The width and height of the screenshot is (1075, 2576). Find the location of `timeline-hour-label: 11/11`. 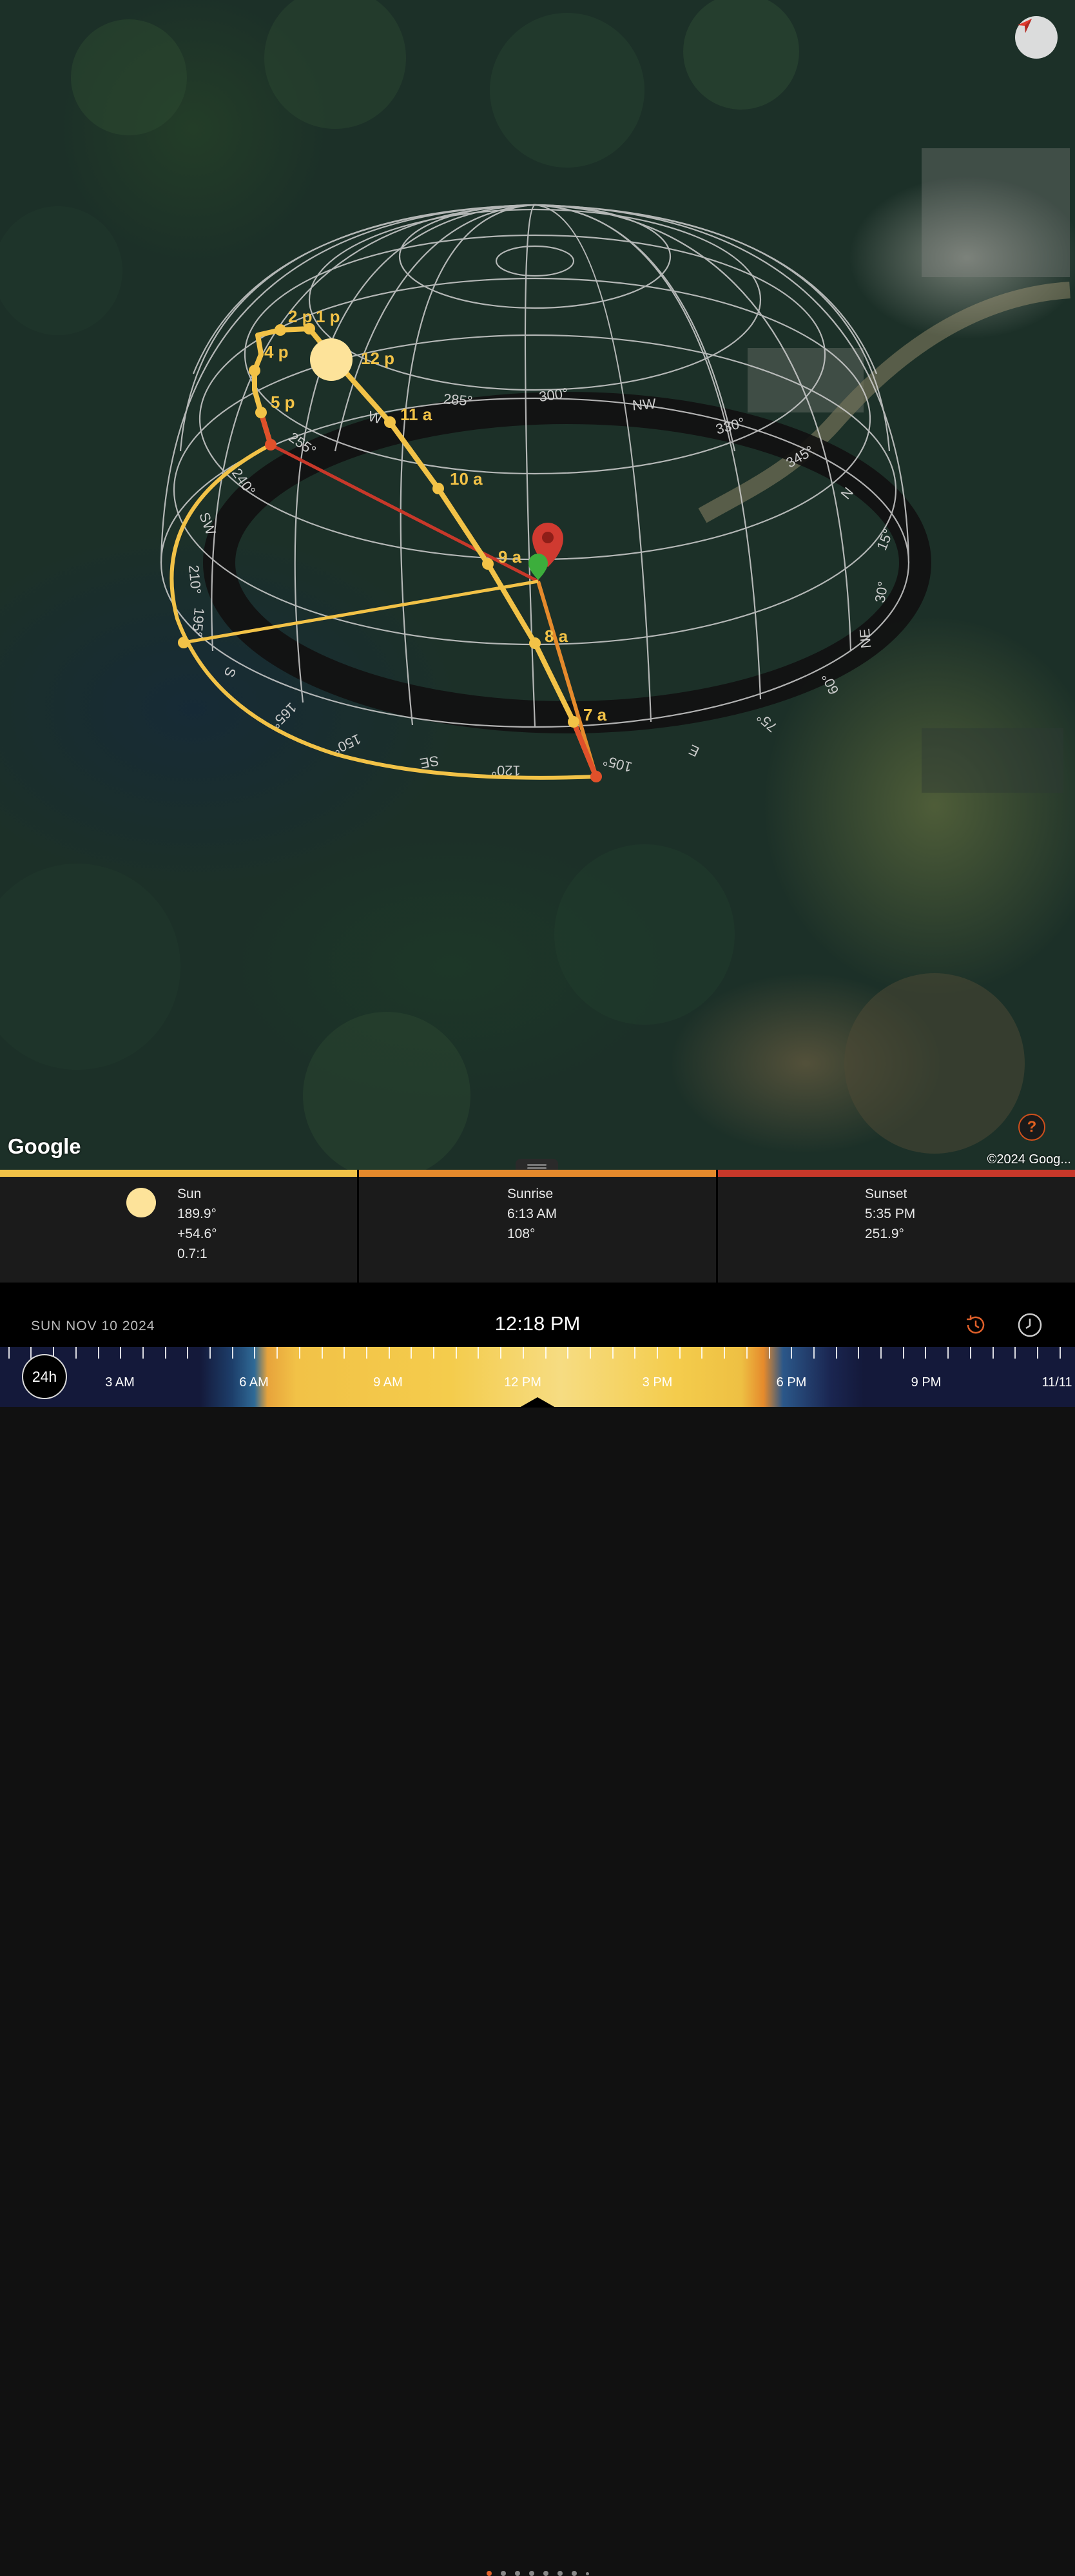

timeline-hour-label: 11/11 is located at coordinates (1056, 1382).